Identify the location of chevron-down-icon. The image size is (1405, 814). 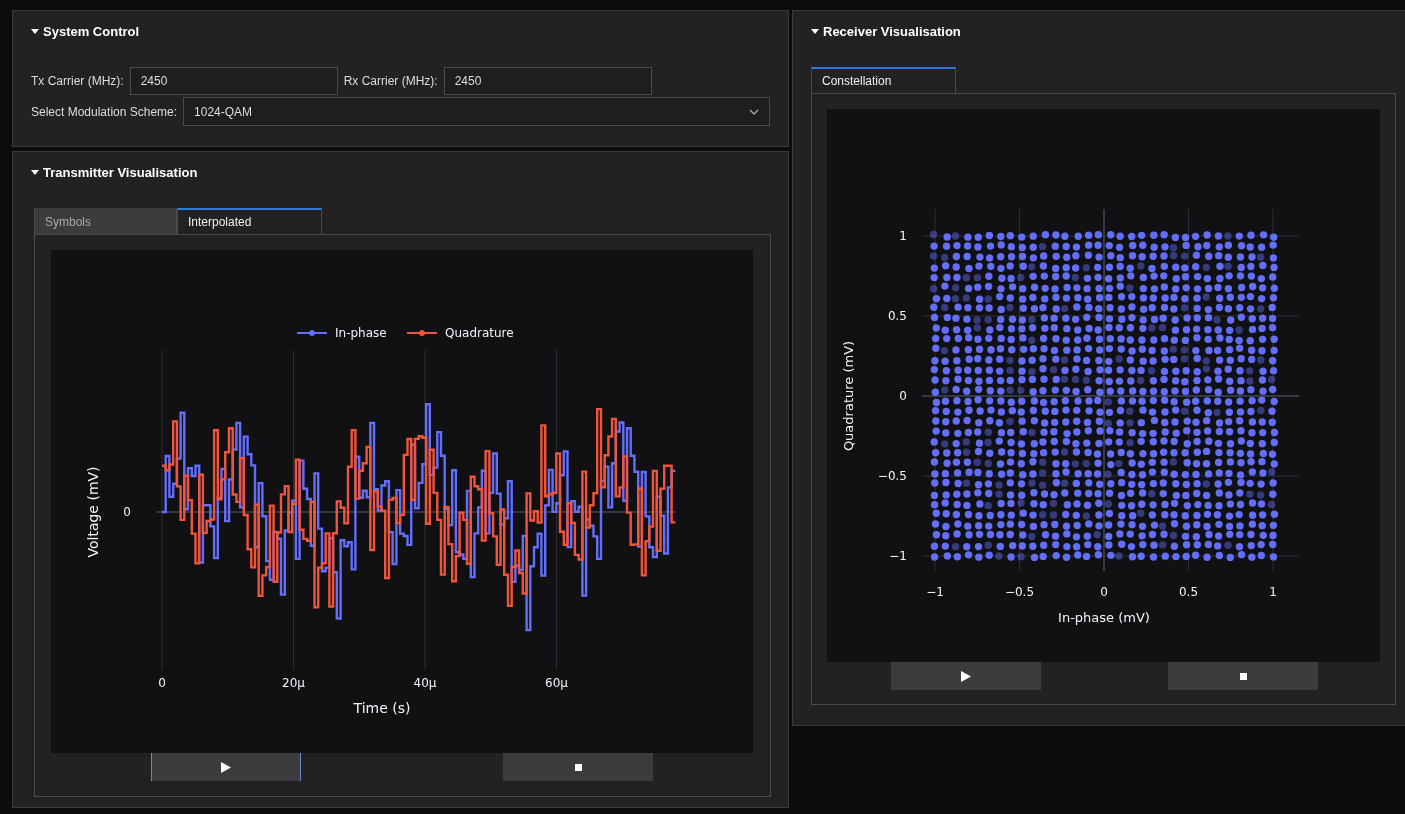
(754, 111).